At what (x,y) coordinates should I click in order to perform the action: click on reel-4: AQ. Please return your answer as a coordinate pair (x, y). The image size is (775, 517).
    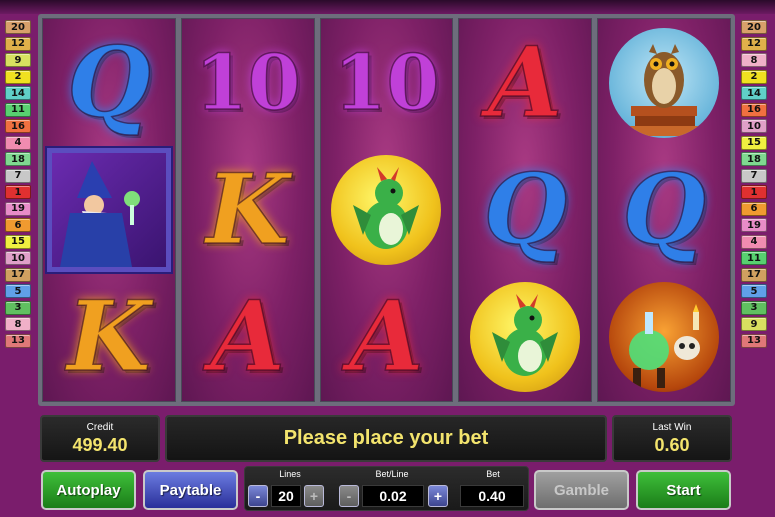
    Looking at the image, I should click on (525, 210).